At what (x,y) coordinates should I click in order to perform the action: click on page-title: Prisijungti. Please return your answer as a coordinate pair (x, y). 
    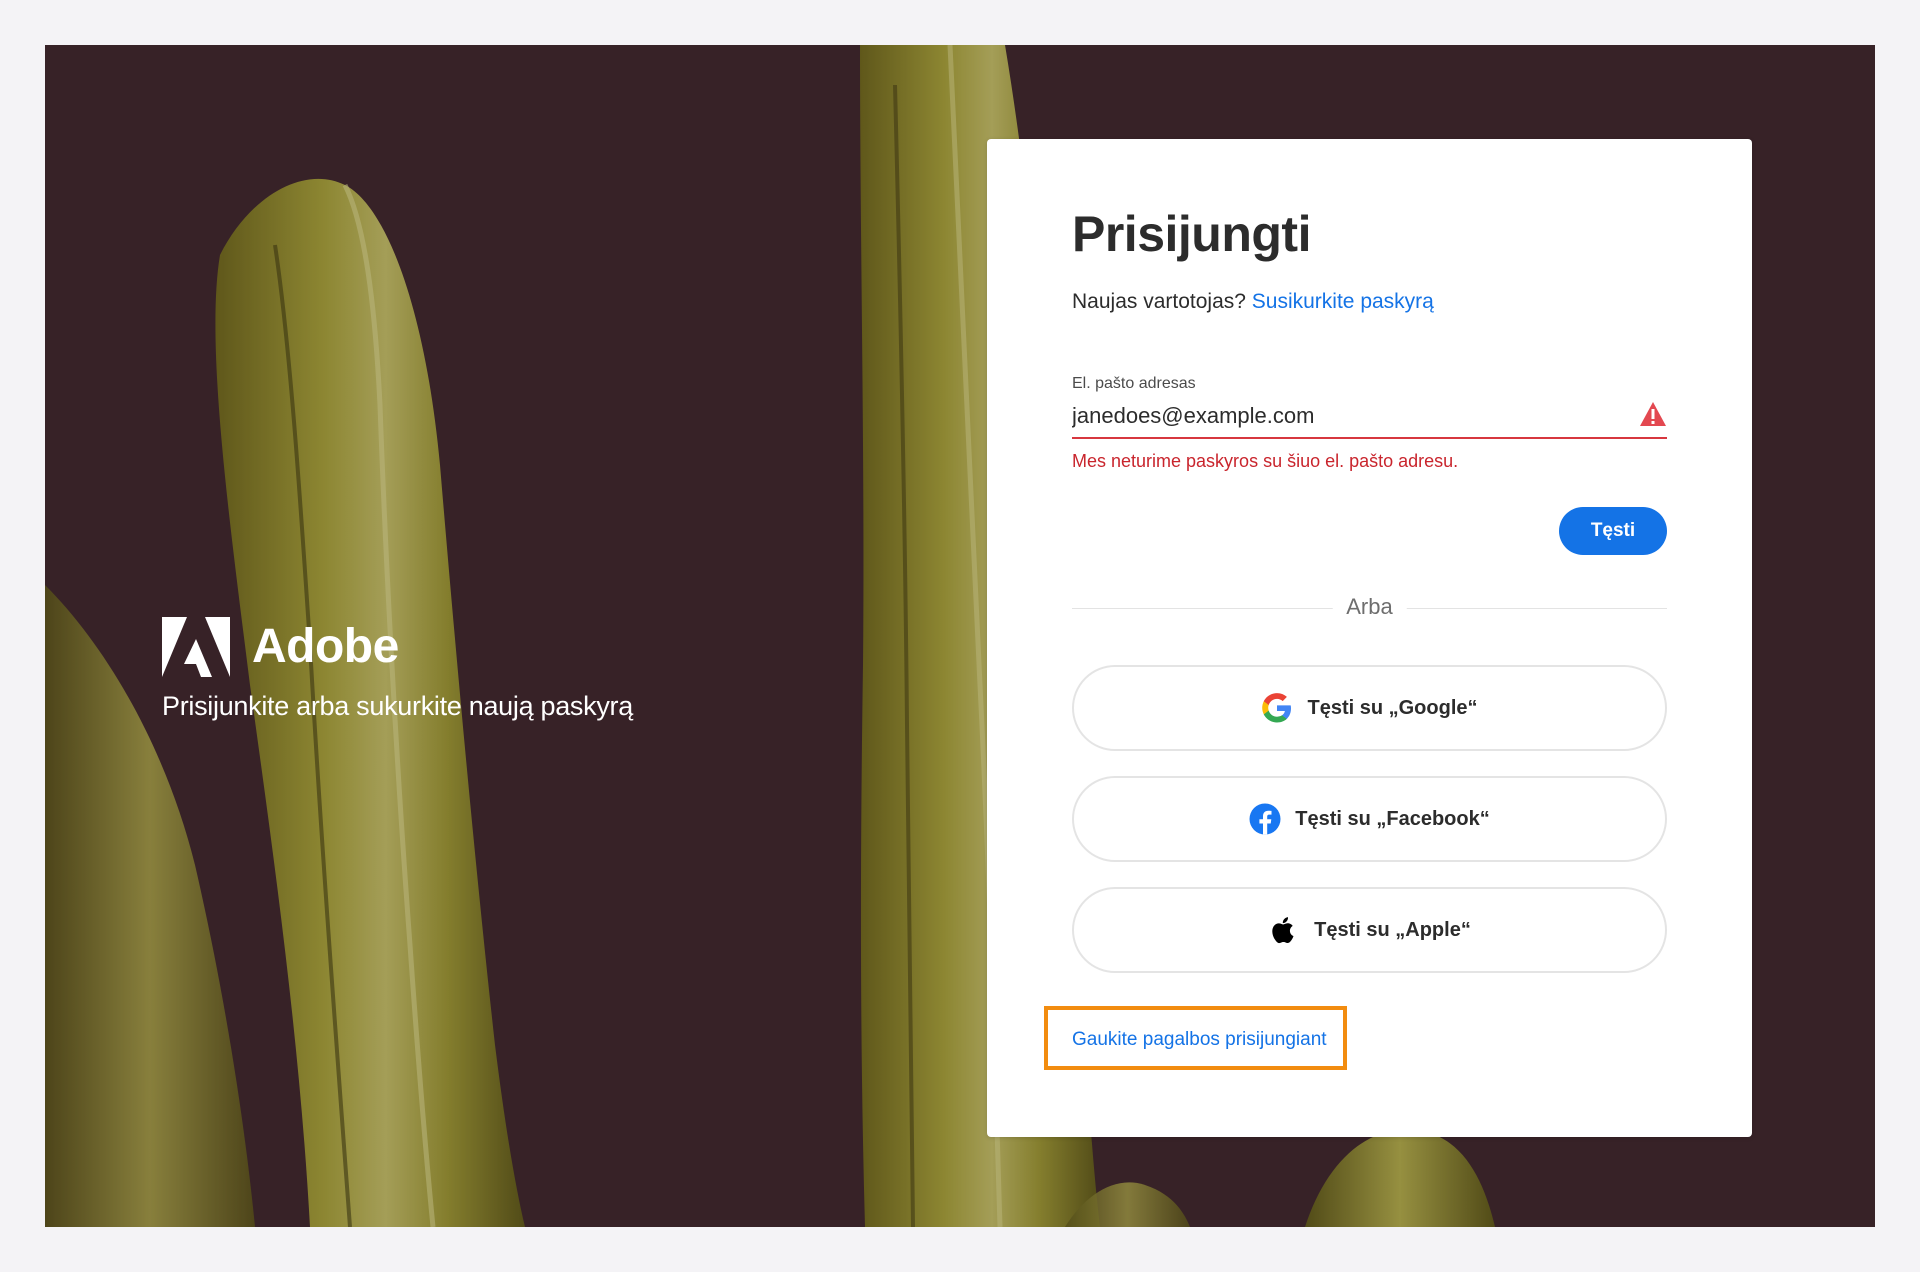
    Looking at the image, I should click on (1191, 234).